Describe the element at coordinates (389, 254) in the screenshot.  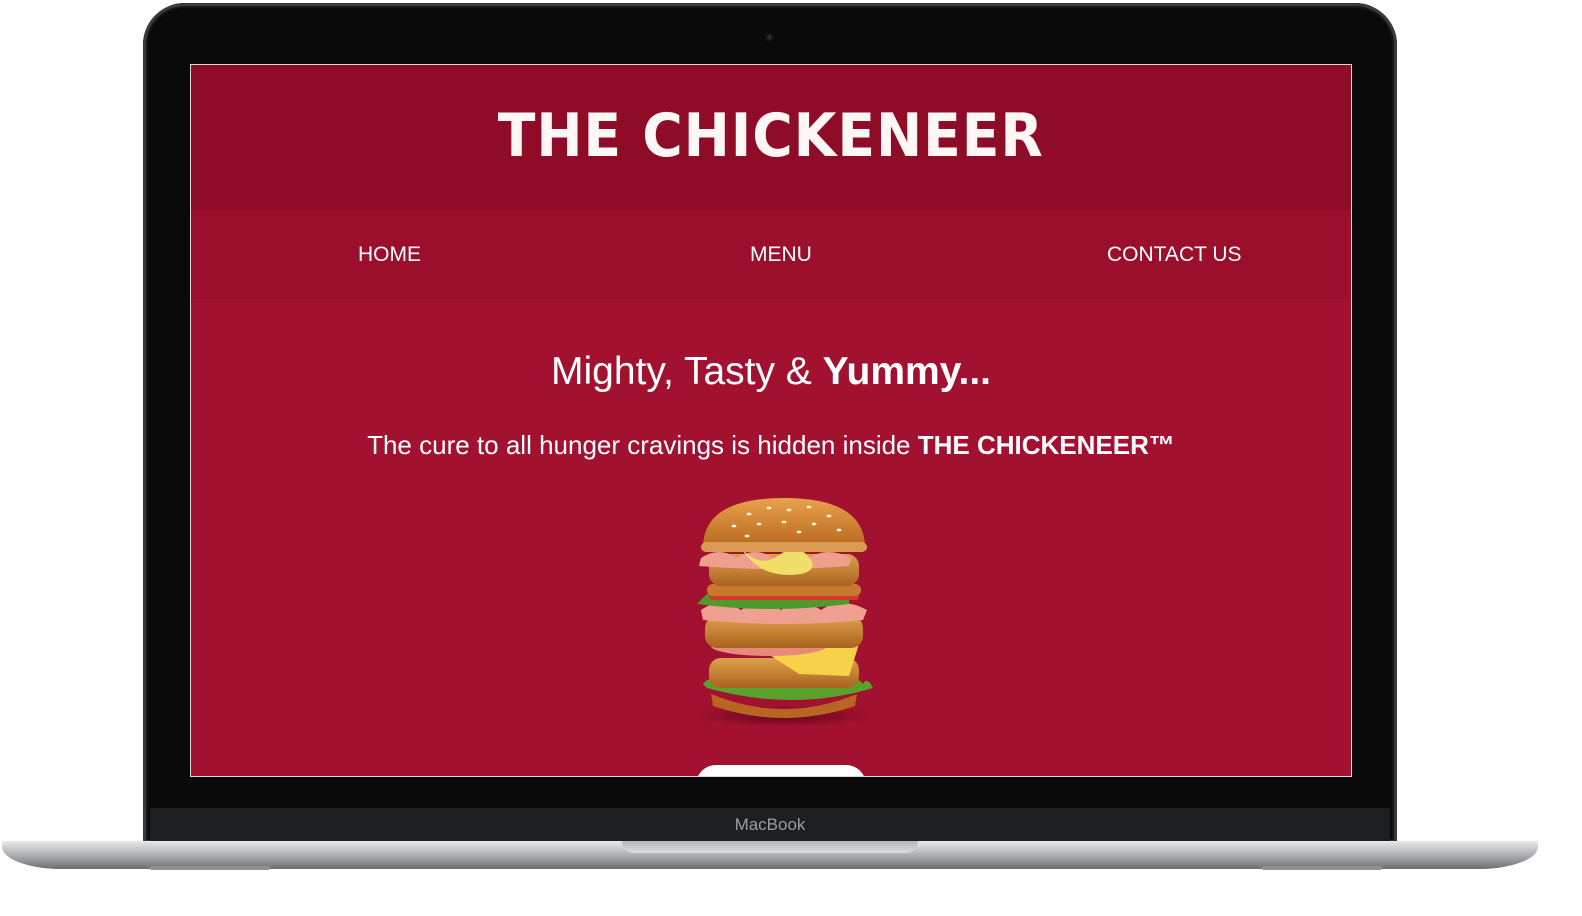
I see `nav-item-home: HOME` at that location.